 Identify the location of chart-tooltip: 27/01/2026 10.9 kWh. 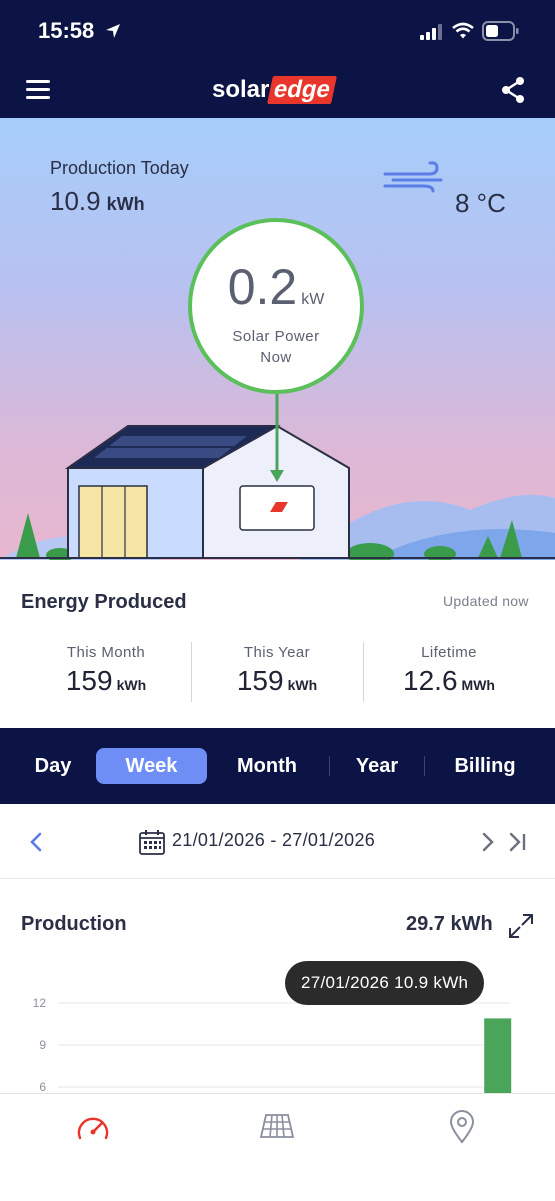
(385, 983).